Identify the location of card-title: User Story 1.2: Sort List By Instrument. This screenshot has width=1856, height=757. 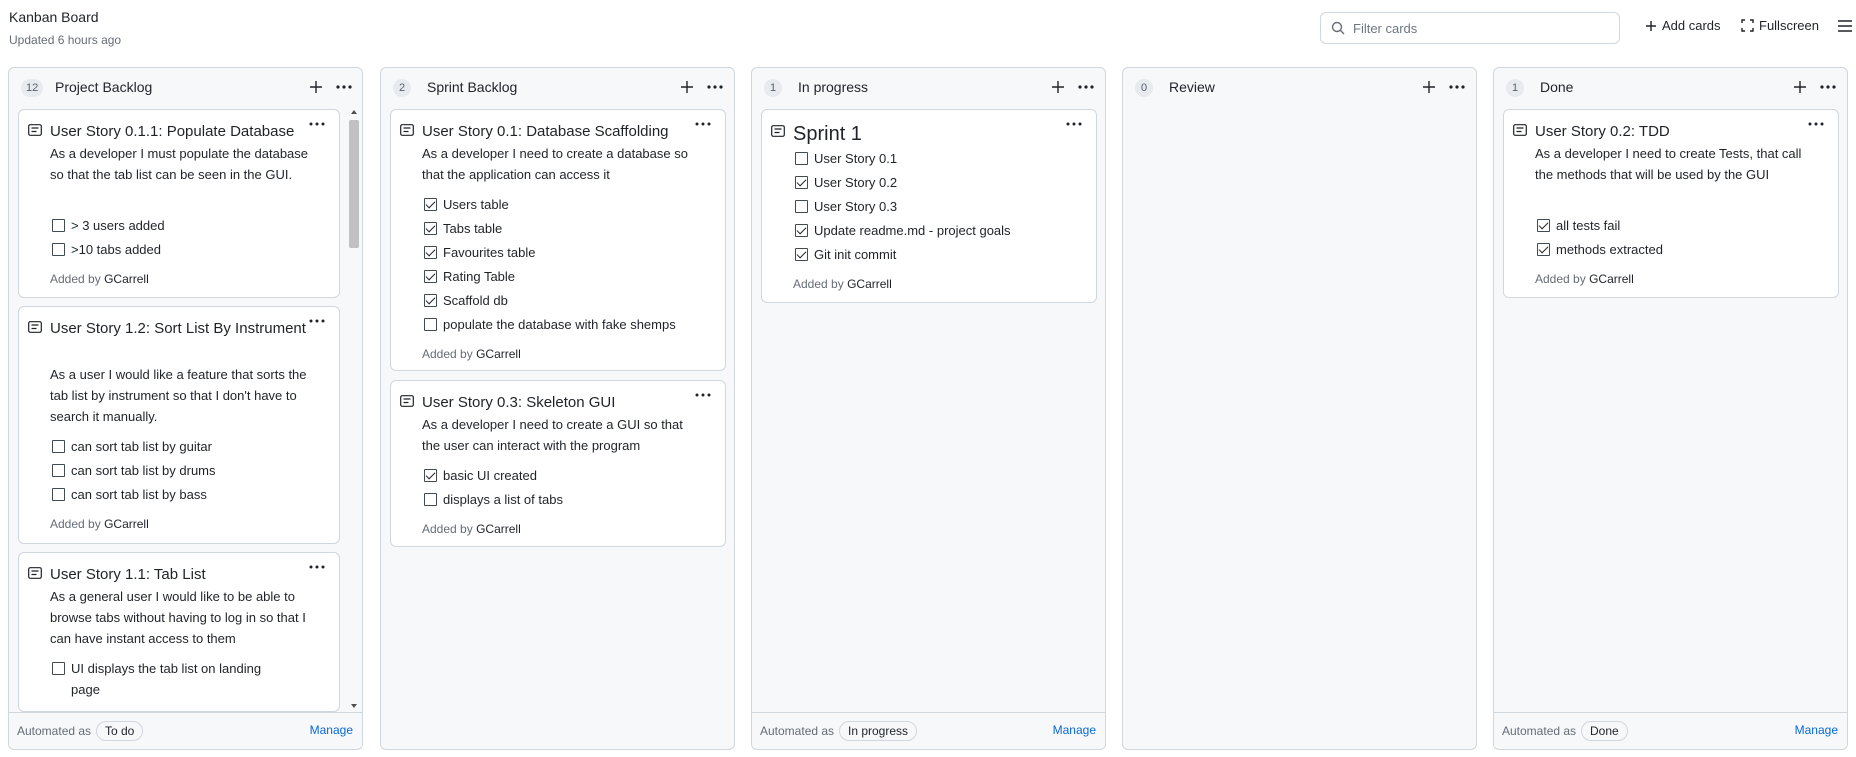
(184, 329).